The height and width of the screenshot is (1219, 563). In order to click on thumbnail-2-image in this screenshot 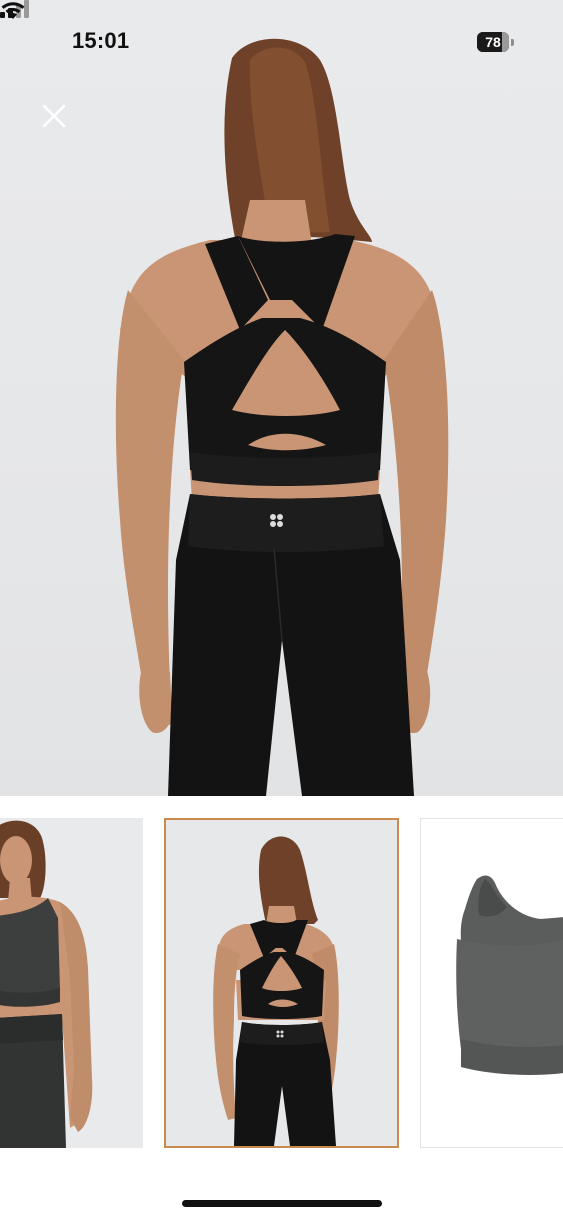, I will do `click(276, 991)`.